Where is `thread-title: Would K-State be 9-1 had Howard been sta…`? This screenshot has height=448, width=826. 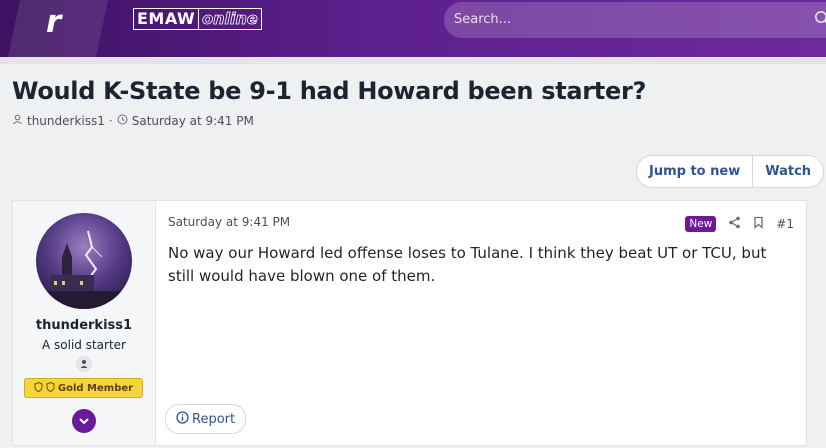
thread-title: Would K-State be 9-1 had Howard been sta… is located at coordinates (329, 91).